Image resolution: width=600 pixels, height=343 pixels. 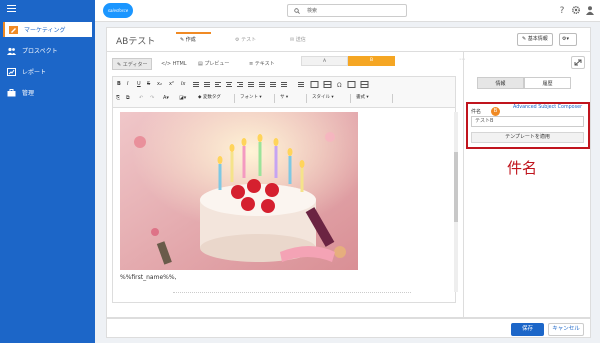 I want to click on list-and-align-icons: Ω, so click(x=281, y=84).